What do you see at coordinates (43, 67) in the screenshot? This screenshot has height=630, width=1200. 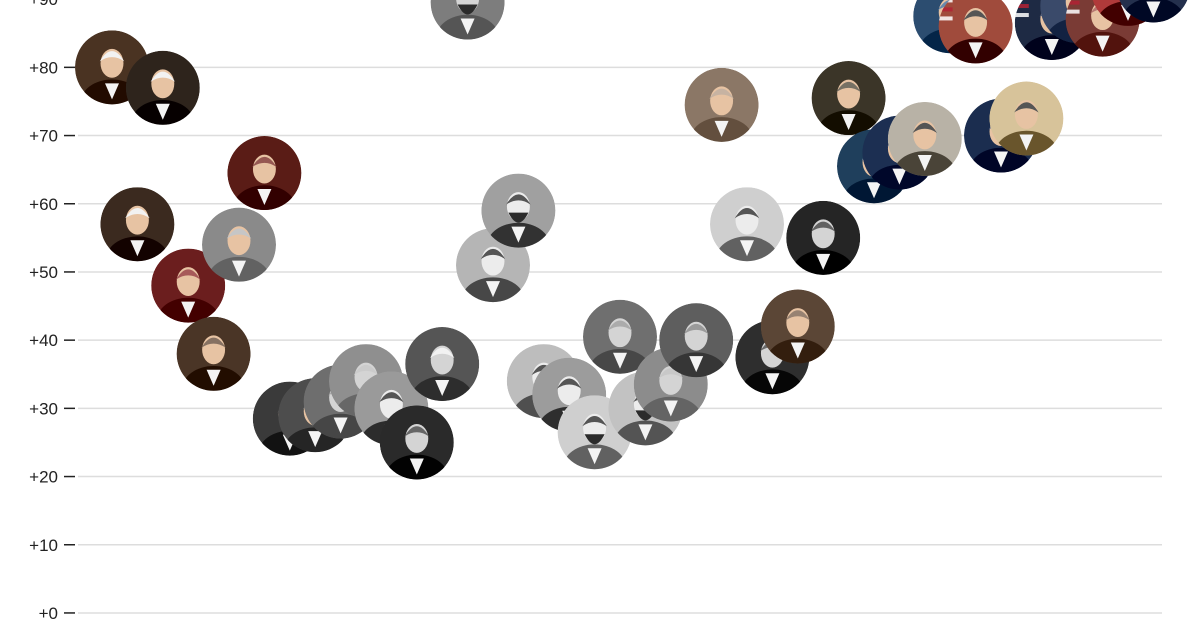 I see `y-tick-label: +80` at bounding box center [43, 67].